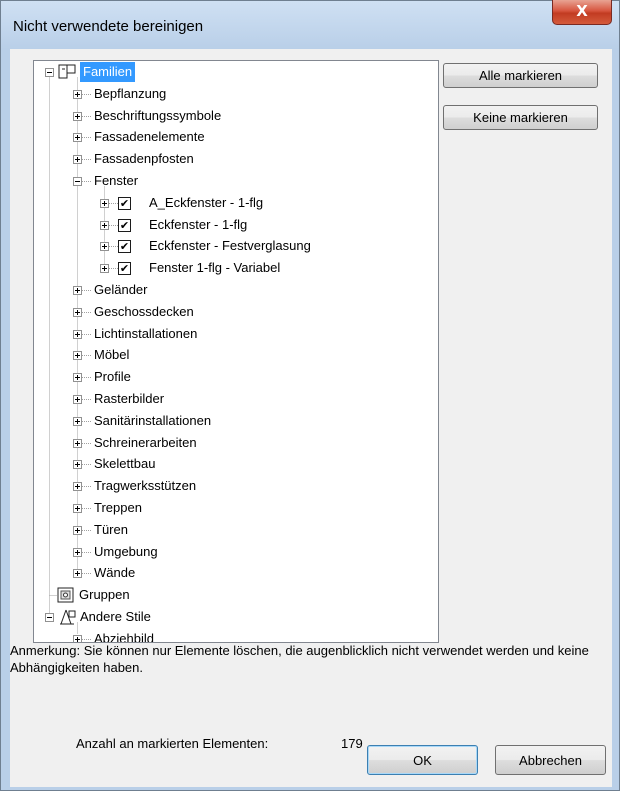 The width and height of the screenshot is (620, 791). I want to click on tree-category-item: Profile, so click(112, 377).